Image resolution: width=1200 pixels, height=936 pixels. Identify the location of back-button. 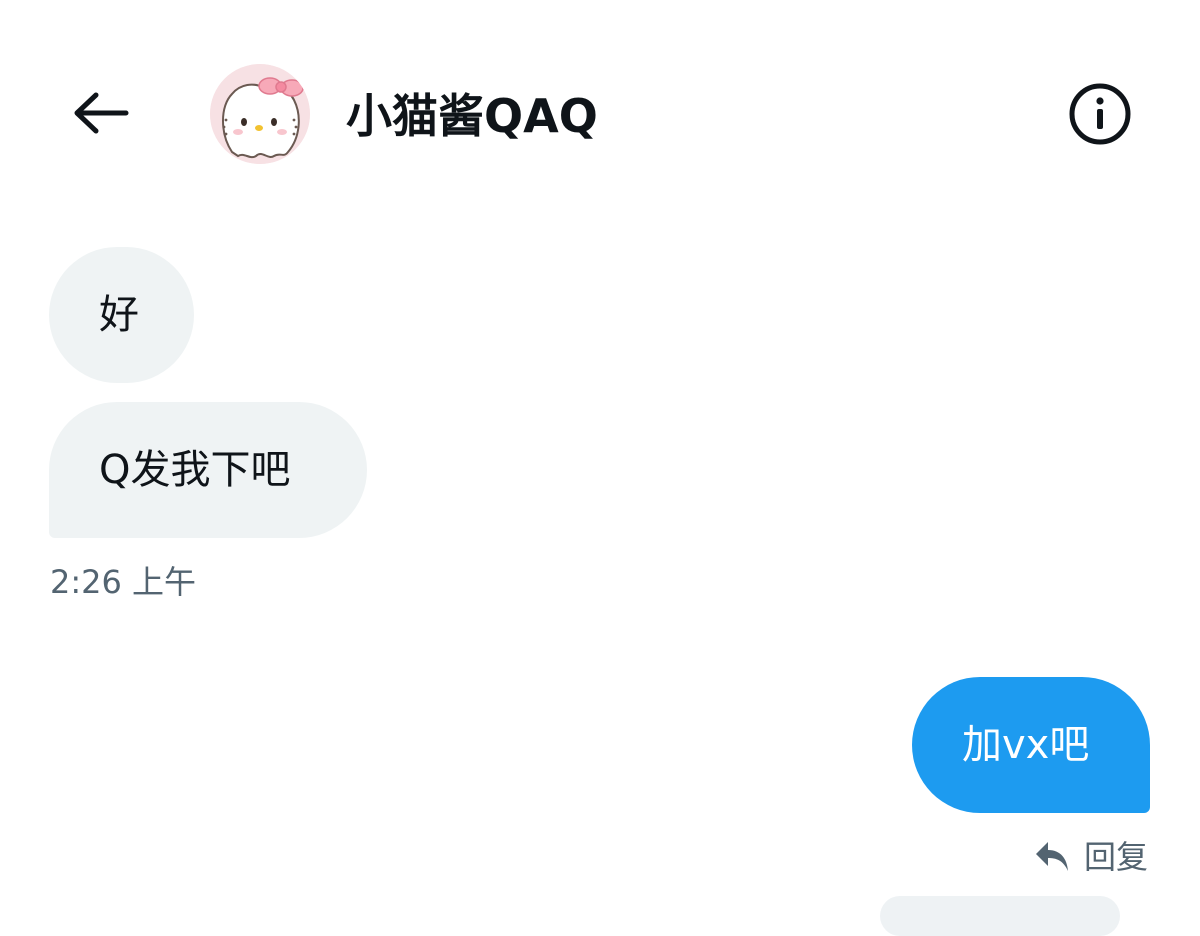
(100, 113).